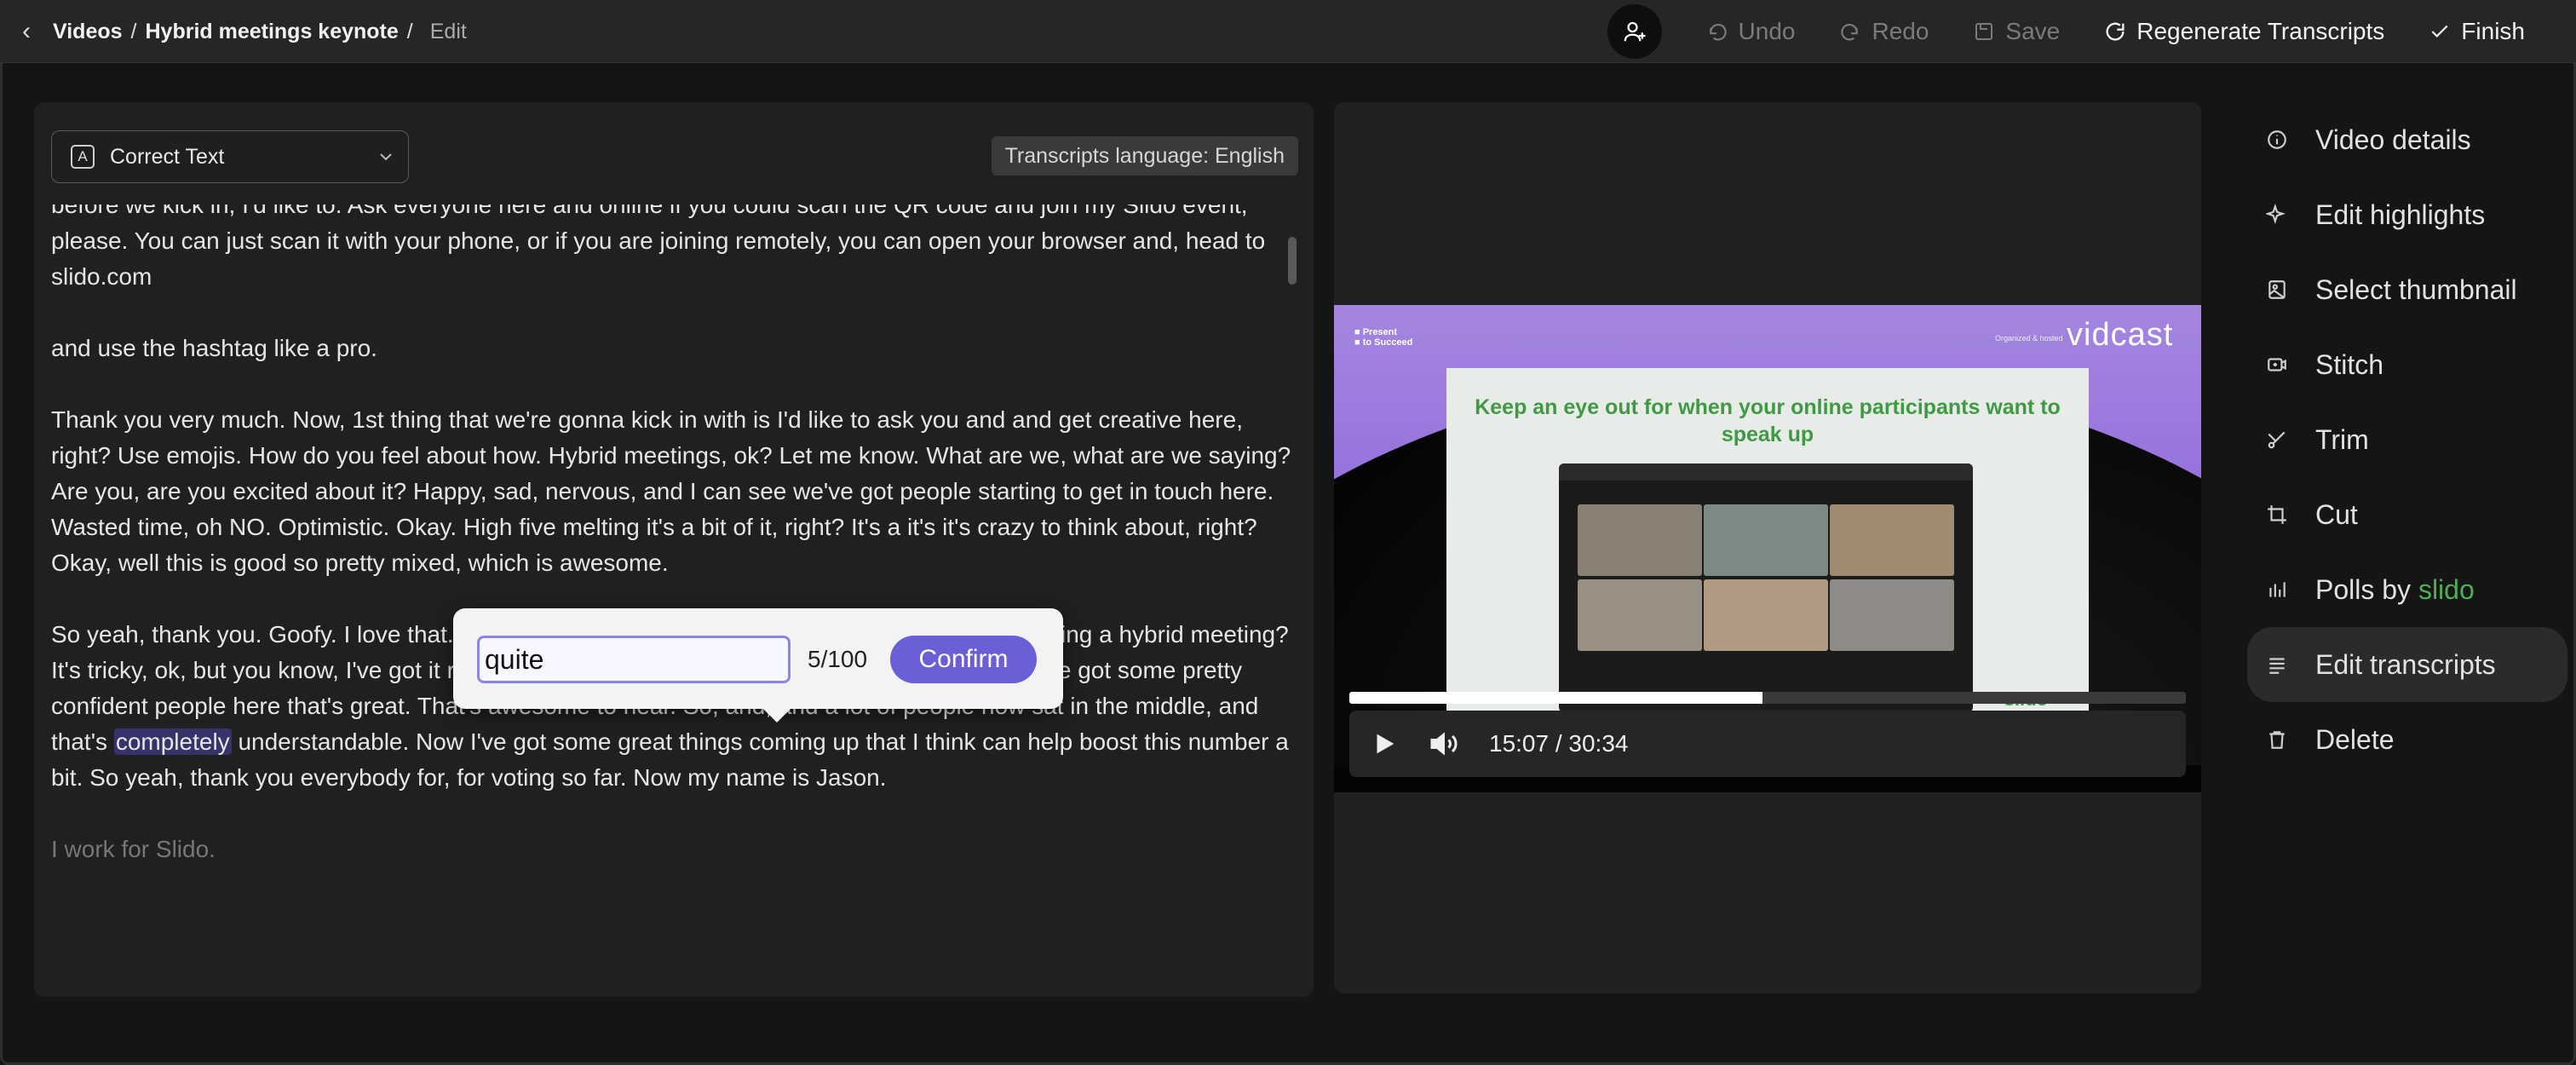 The image size is (2576, 1065). I want to click on video-call-screen, so click(1766, 587).